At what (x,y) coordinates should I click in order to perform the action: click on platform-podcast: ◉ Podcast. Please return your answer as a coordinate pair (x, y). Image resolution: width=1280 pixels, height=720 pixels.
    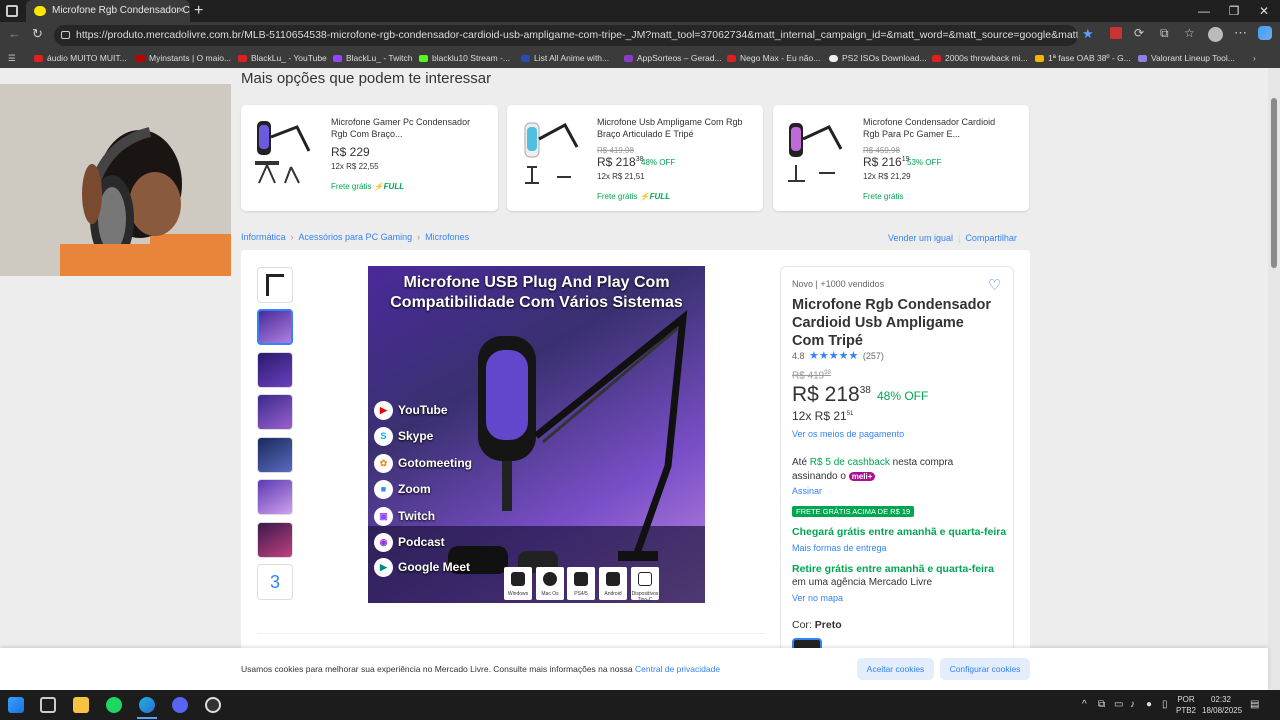
    Looking at the image, I should click on (409, 542).